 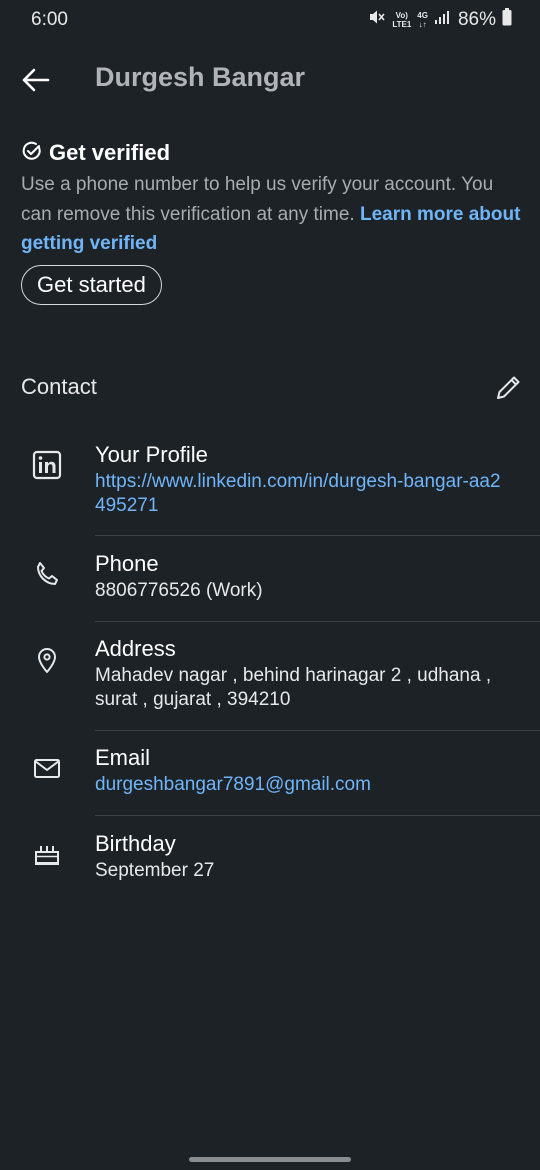 I want to click on verified-check-icon, so click(x=32, y=153).